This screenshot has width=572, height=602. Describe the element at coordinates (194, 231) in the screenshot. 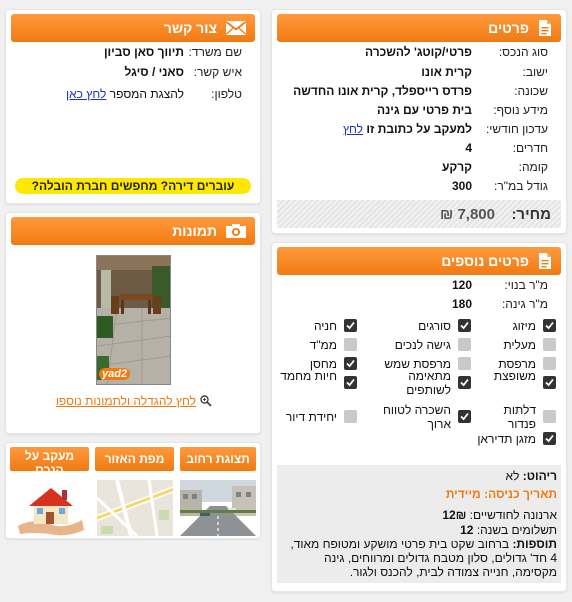

I see `photos-title: תמונות` at that location.